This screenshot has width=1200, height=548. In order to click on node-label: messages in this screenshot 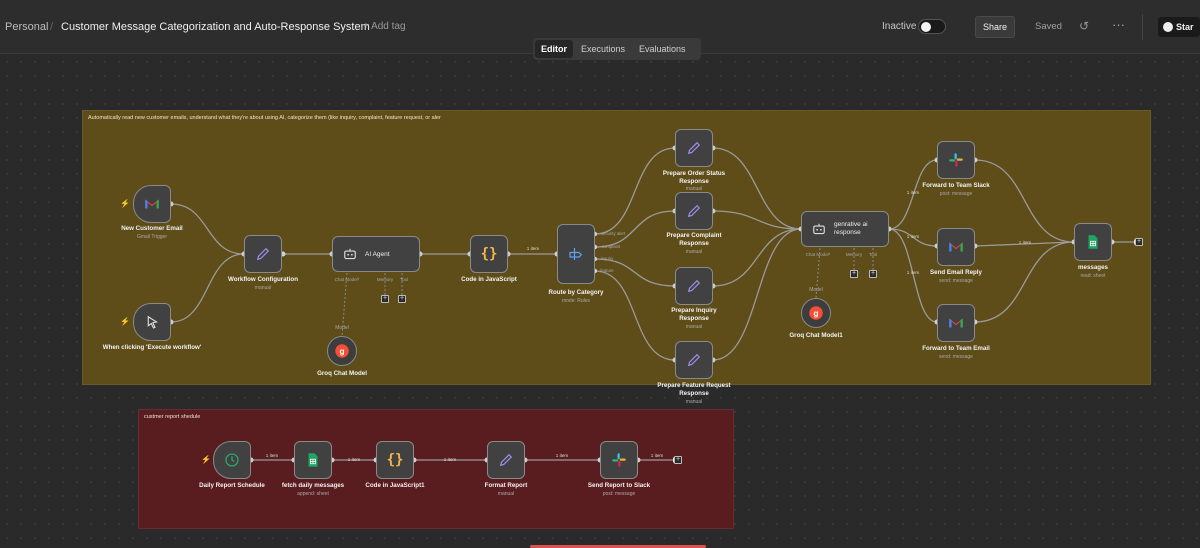, I will do `click(1093, 267)`.